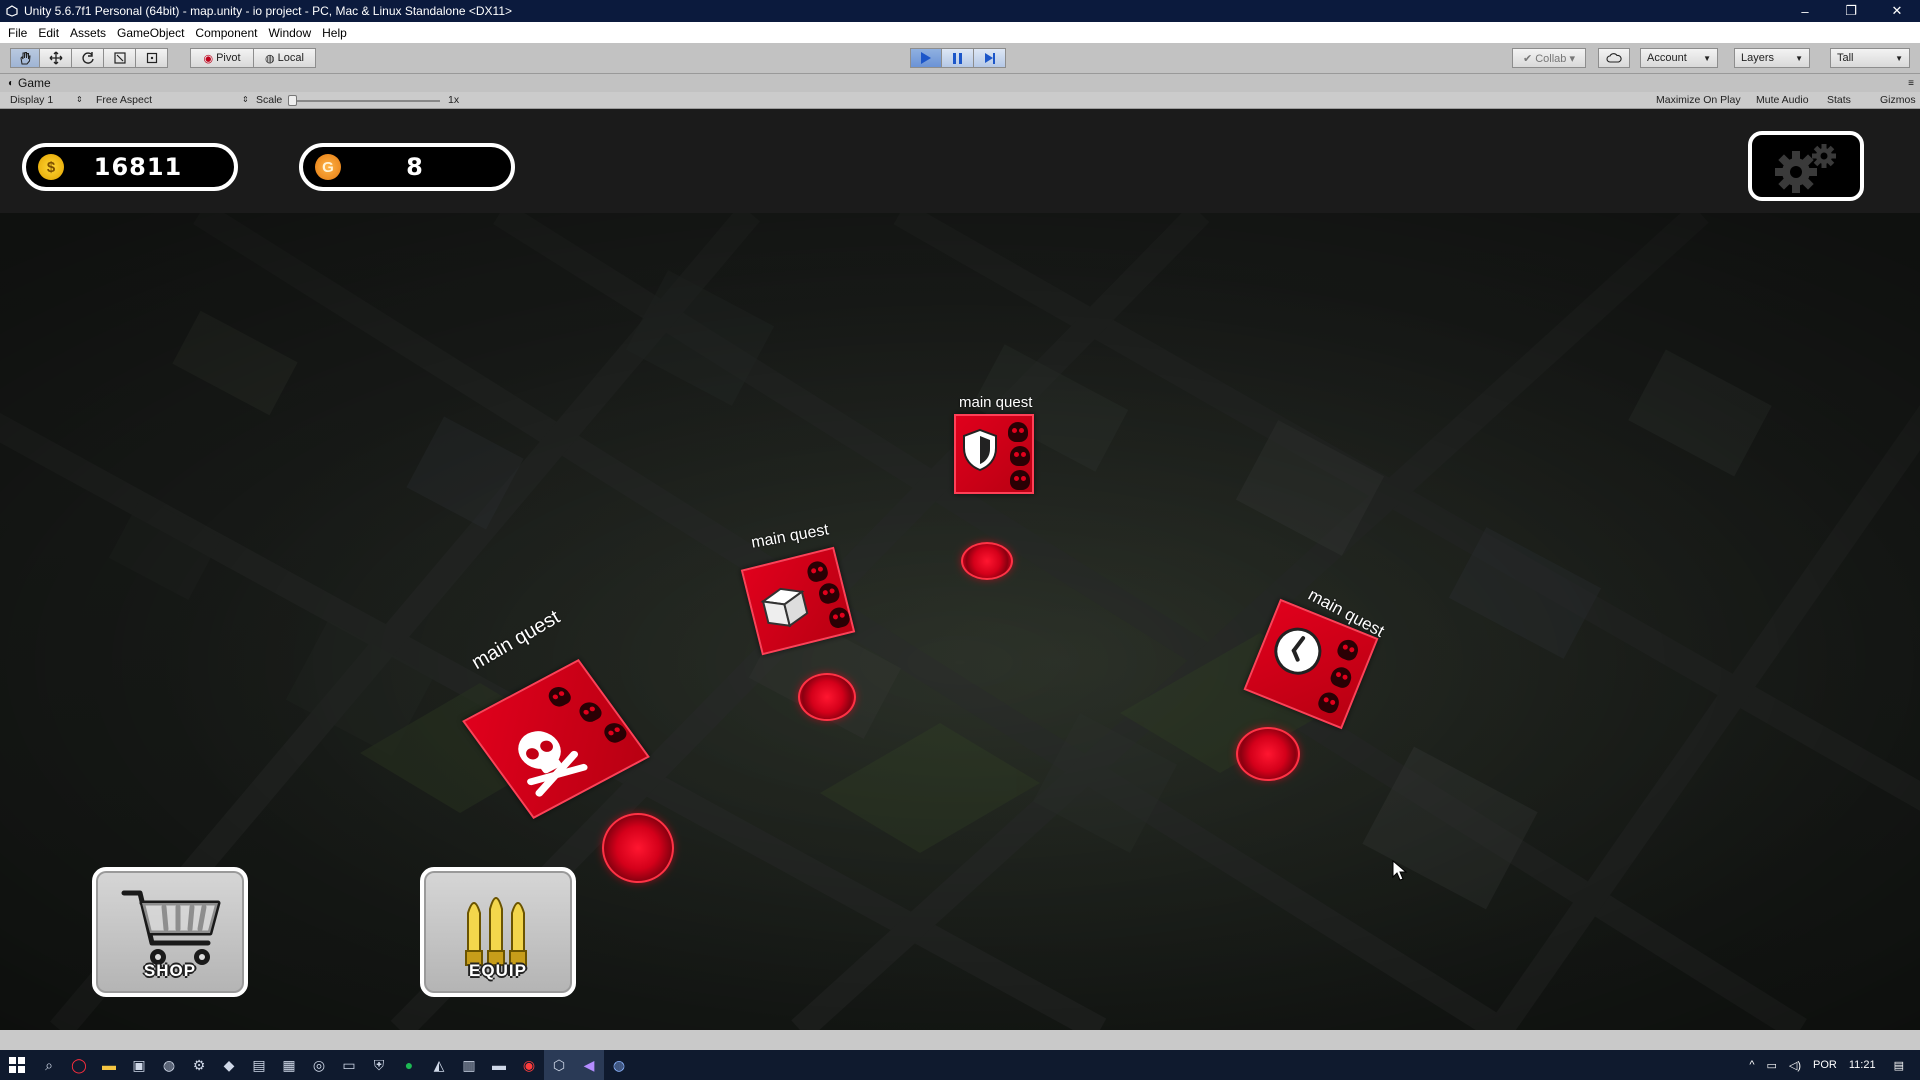 The width and height of the screenshot is (1920, 1080). I want to click on close-button: ✕, so click(1897, 11).